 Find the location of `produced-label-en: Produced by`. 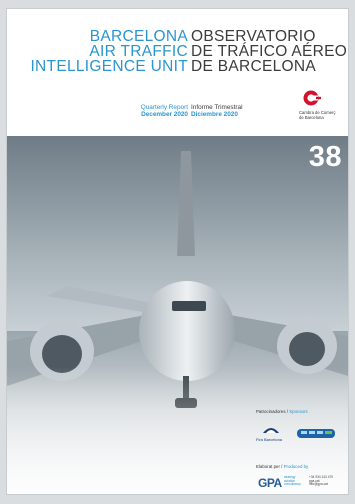

produced-label-en: Produced by is located at coordinates (296, 466).